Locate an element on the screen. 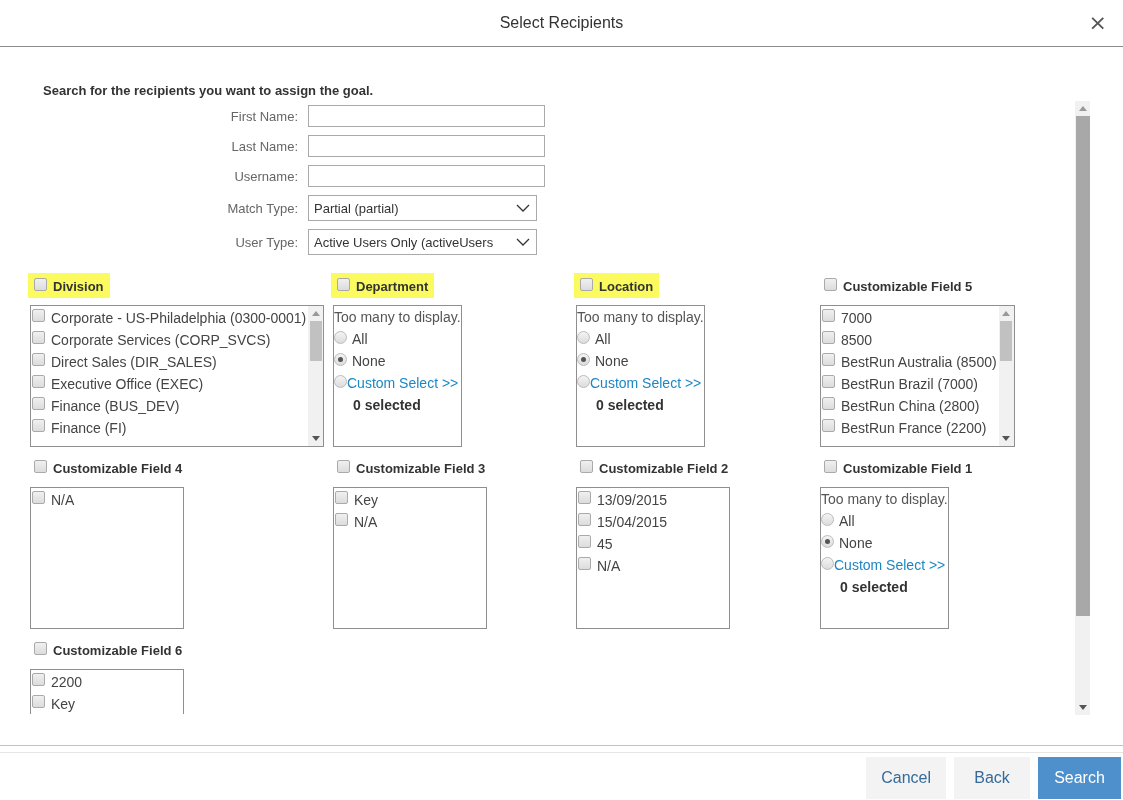  close-button: × is located at coordinates (1097, 23).